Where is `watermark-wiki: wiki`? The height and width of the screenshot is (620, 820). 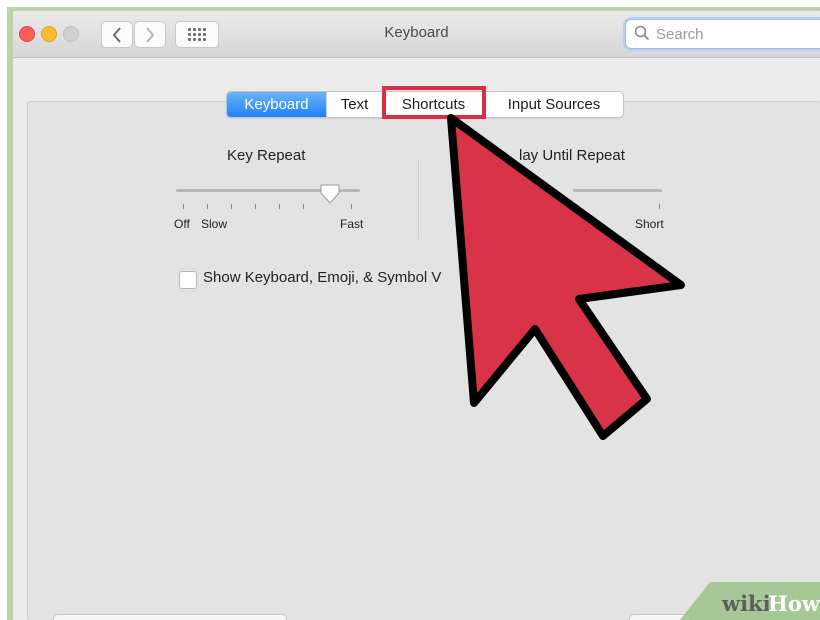 watermark-wiki: wiki is located at coordinates (746, 603).